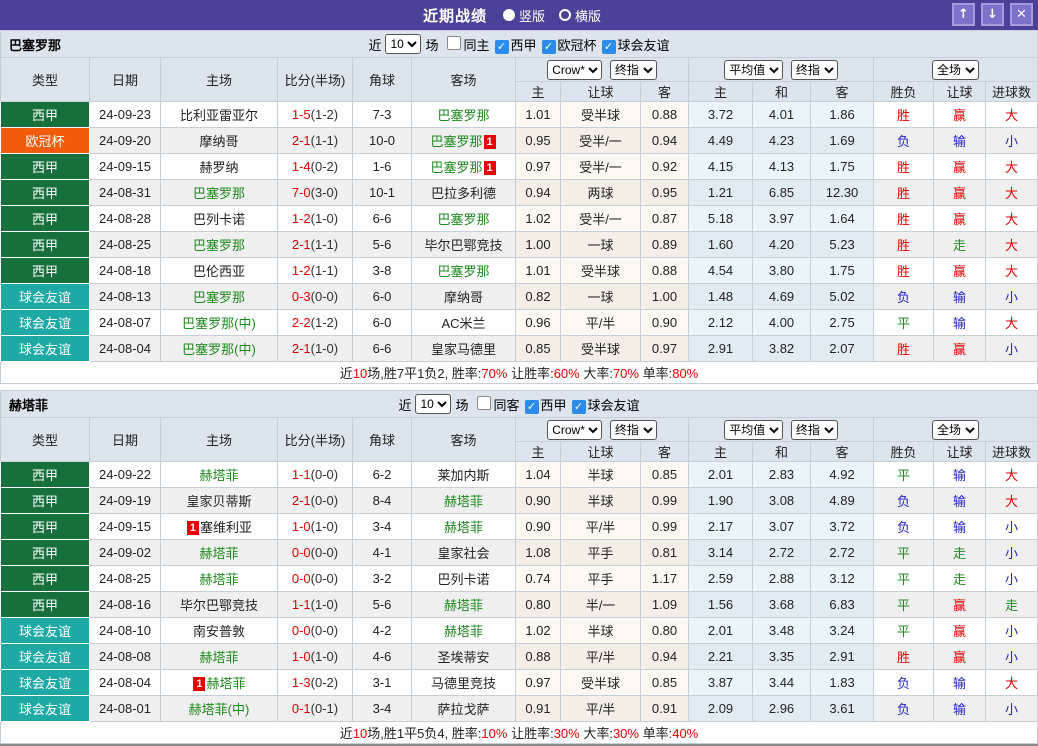 Image resolution: width=1038 pixels, height=746 pixels. What do you see at coordinates (301, 526) in the screenshot?
I see `fulltime-score: 1-0` at bounding box center [301, 526].